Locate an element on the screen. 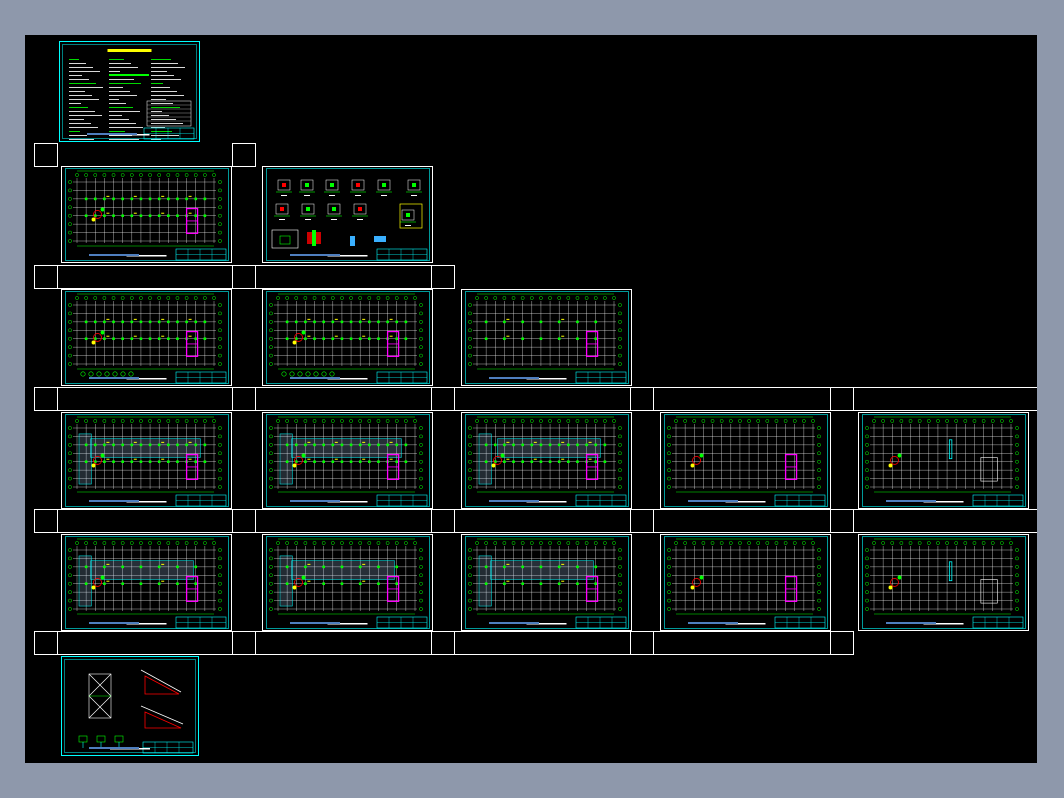  sheet-row3-plan-1-drawing is located at coordinates (146, 460).